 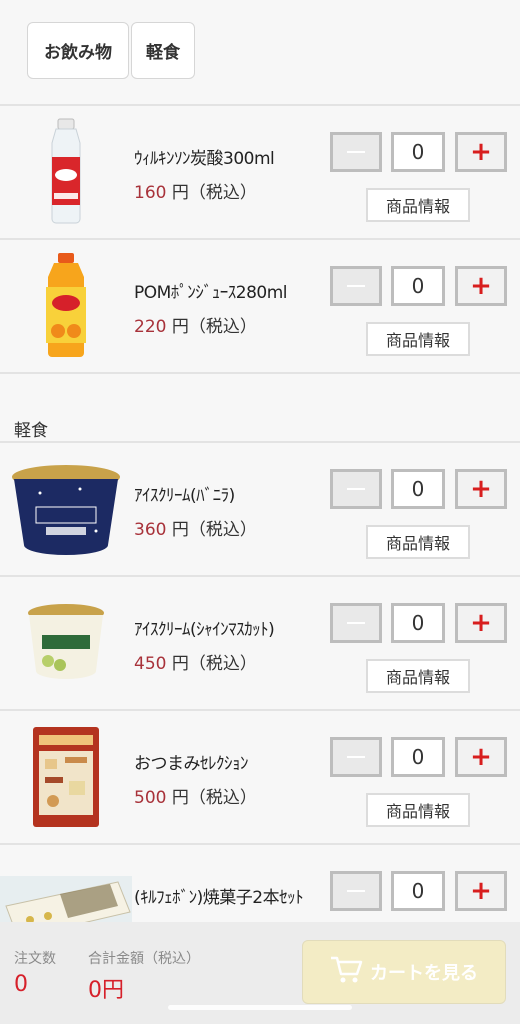 What do you see at coordinates (163, 50) in the screenshot?
I see `tab-snacks: 軽食` at bounding box center [163, 50].